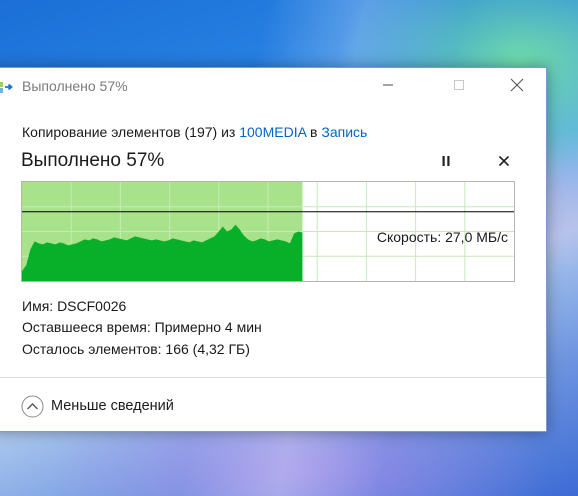 The image size is (578, 496). I want to click on pause-icon, so click(446, 163).